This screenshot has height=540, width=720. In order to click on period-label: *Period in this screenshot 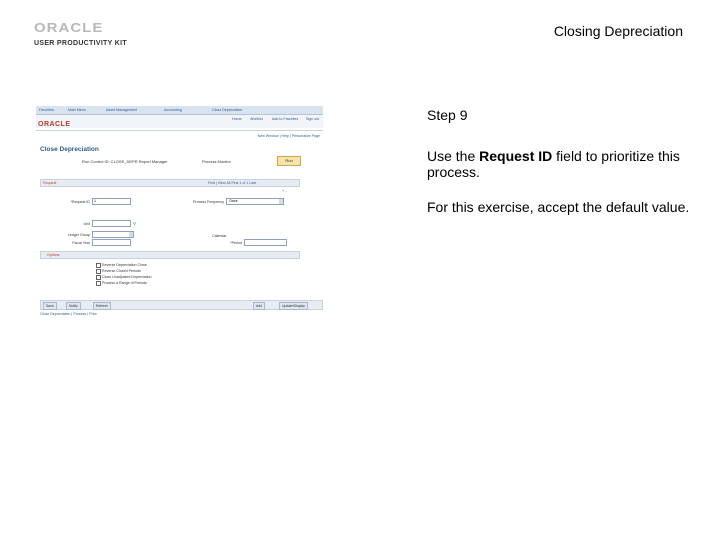, I will do `click(236, 243)`.